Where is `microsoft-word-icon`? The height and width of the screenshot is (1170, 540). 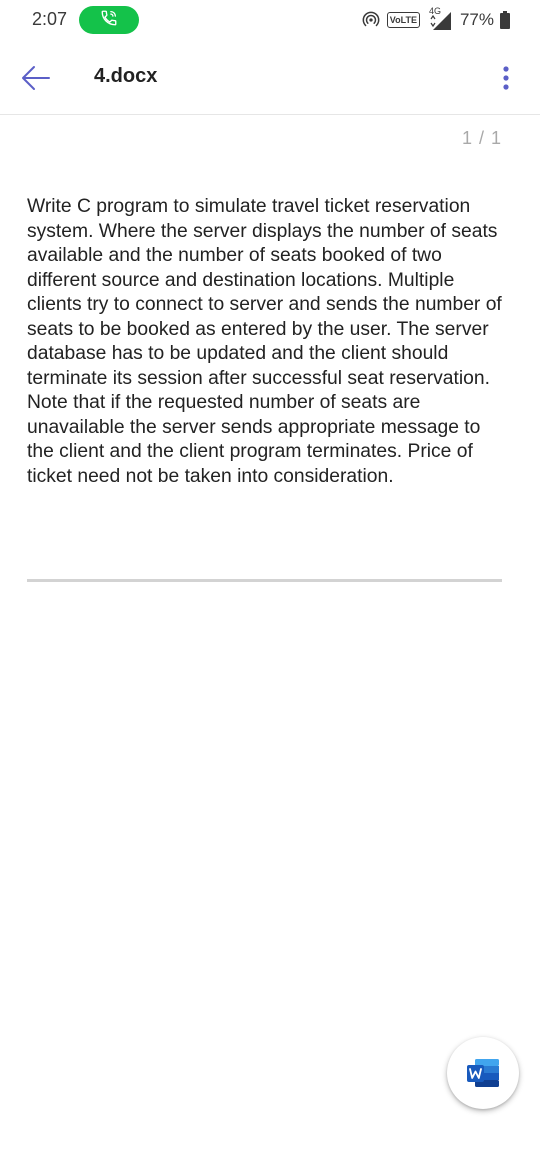 microsoft-word-icon is located at coordinates (483, 1073).